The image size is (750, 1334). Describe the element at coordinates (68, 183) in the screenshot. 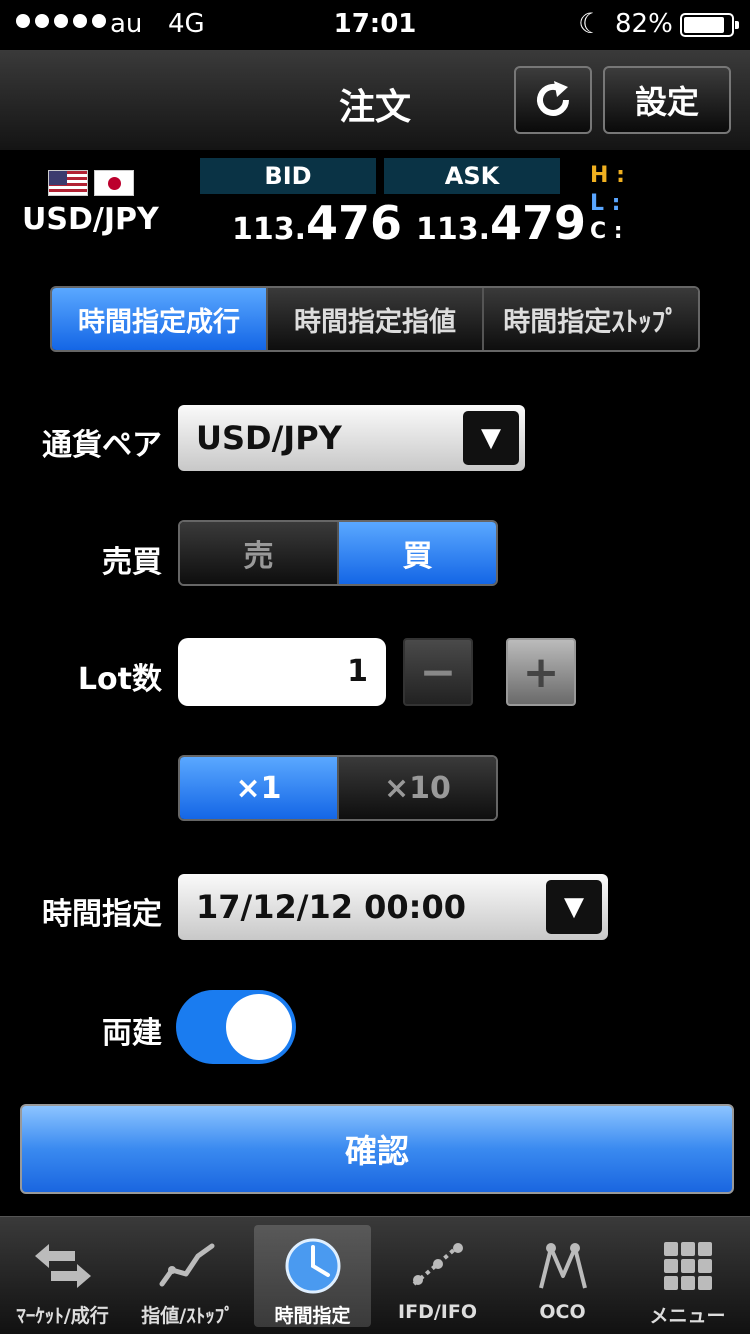

I see `us-flag-icon` at that location.